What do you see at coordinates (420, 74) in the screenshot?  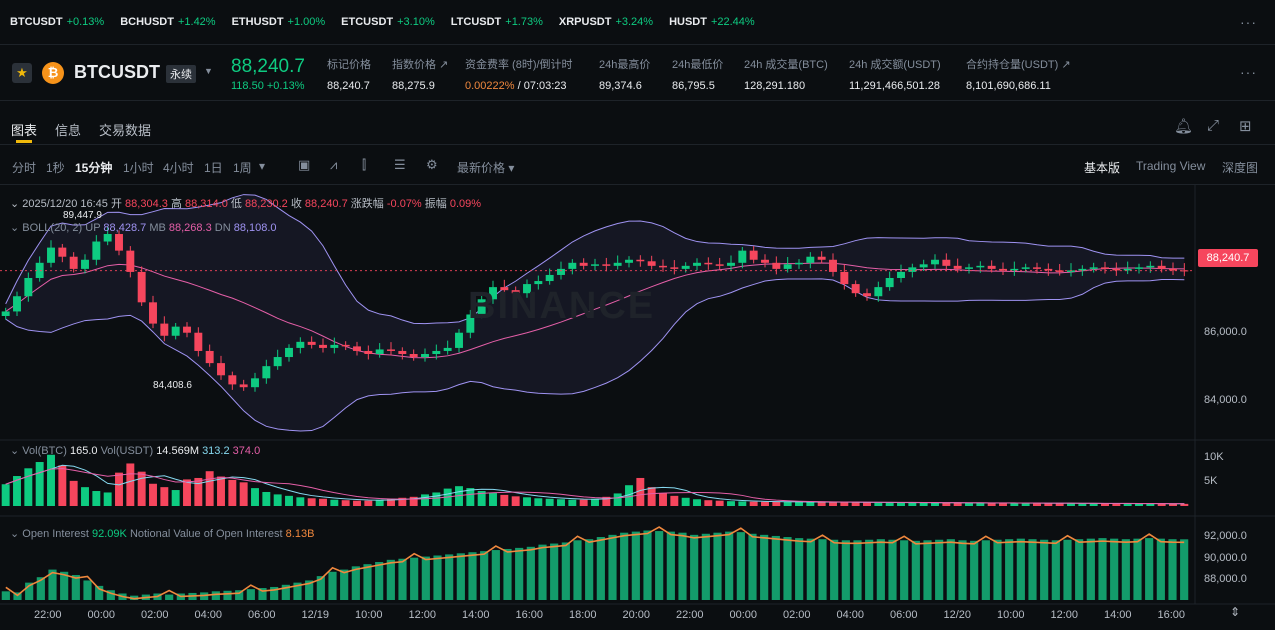 I see `stat-index-price: 指数价格 ↗ 88,275.9` at bounding box center [420, 74].